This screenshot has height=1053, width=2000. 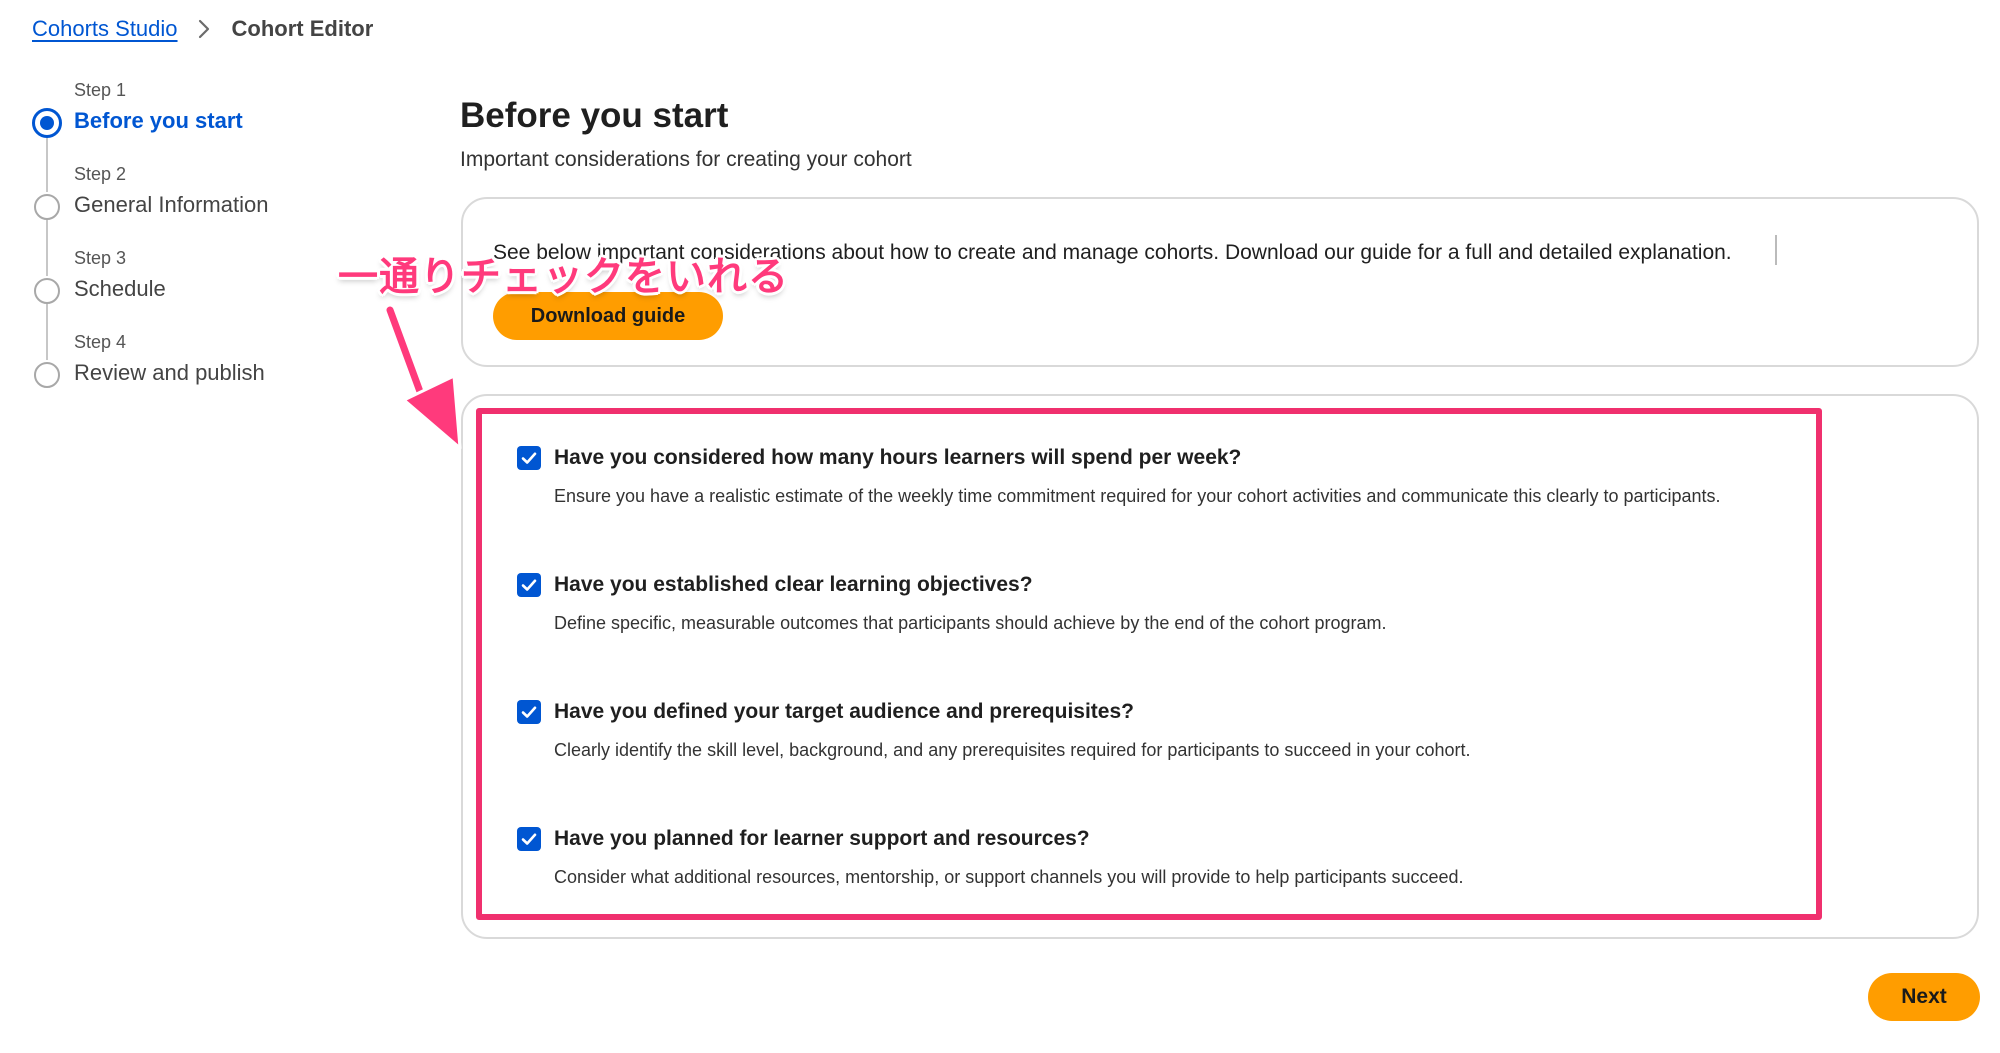 I want to click on breadcrumb-current: Cohort Editor, so click(x=302, y=28).